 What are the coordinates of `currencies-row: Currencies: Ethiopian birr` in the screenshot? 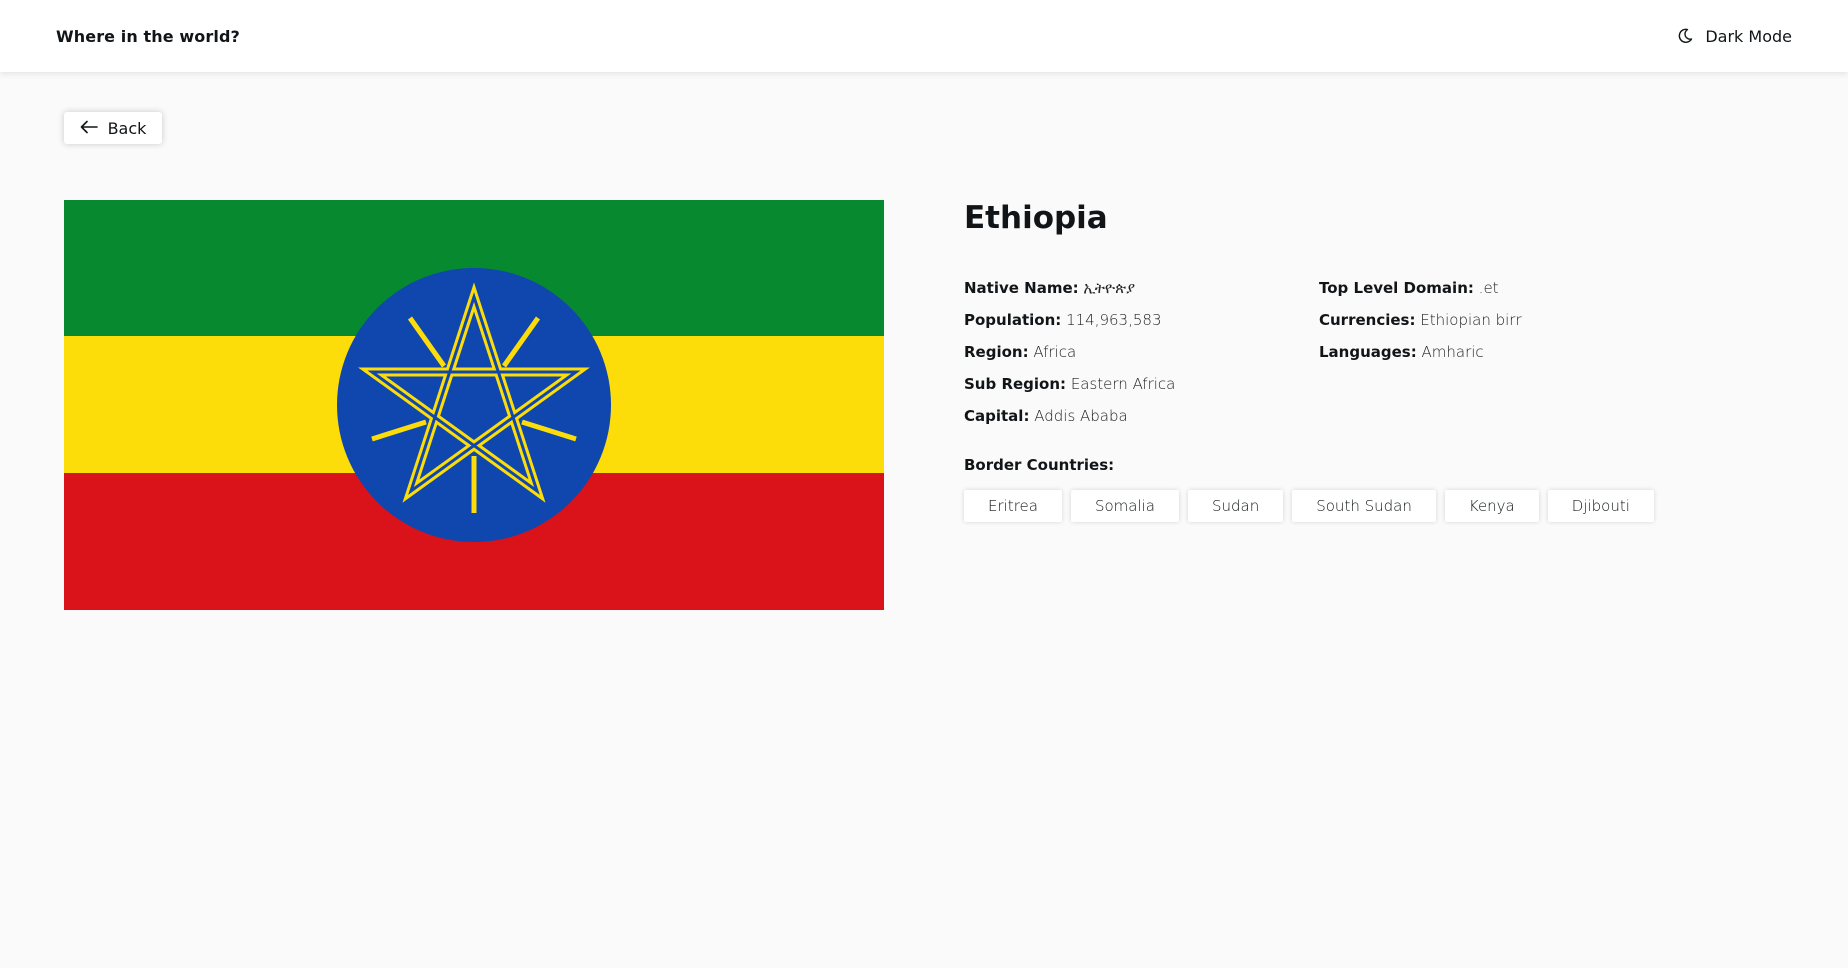 It's located at (1420, 326).